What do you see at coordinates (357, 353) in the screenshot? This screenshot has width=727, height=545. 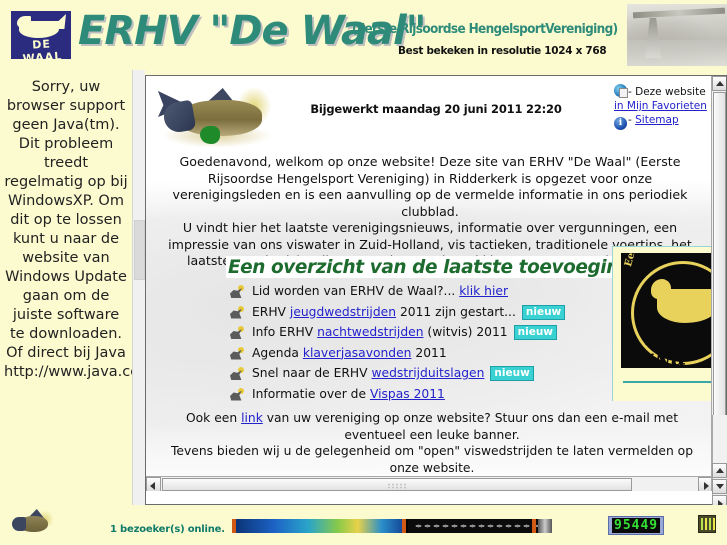 I see `news-link-4: klaverjasavonden` at bounding box center [357, 353].